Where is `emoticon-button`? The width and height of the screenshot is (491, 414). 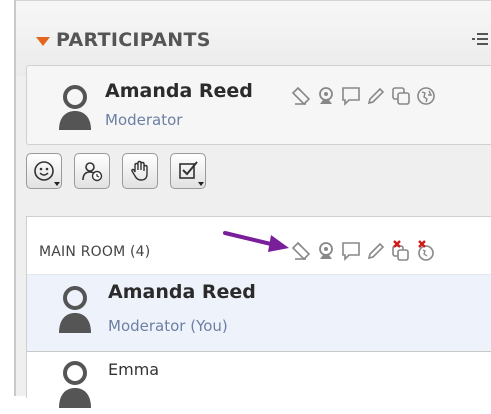 emoticon-button is located at coordinates (44, 171).